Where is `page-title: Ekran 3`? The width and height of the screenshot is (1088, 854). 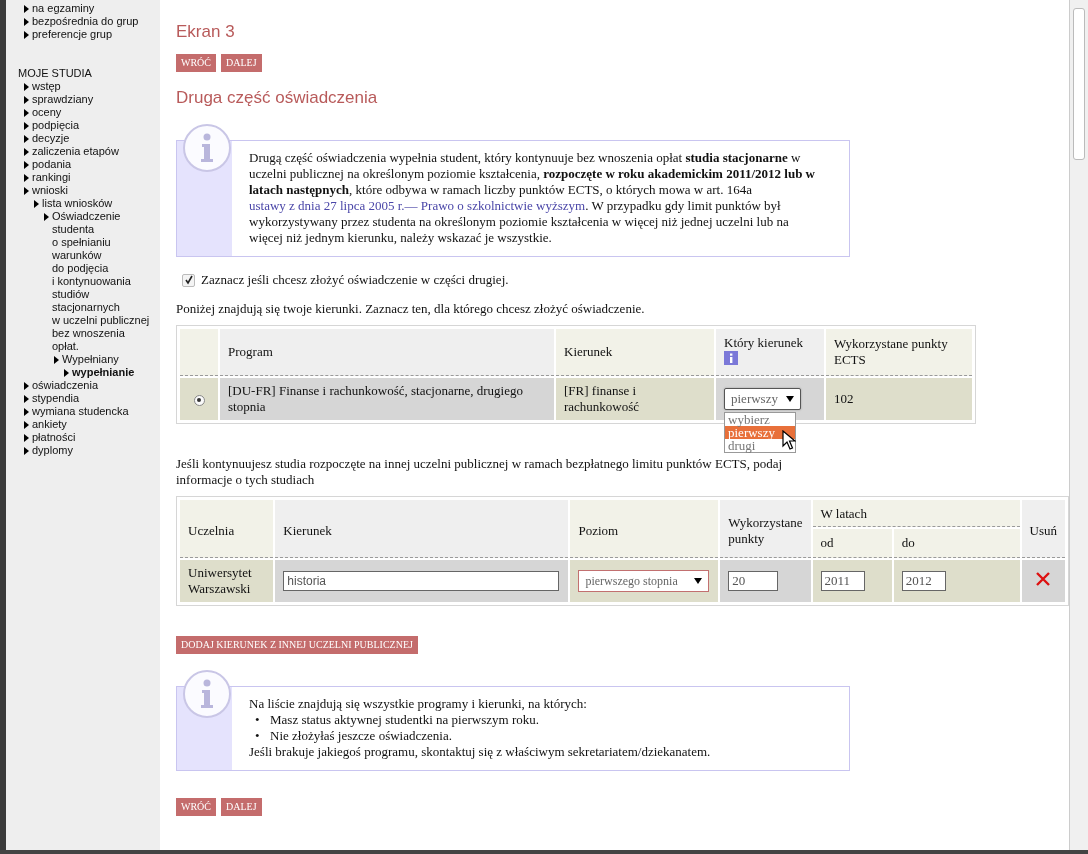
page-title: Ekran 3 is located at coordinates (206, 32).